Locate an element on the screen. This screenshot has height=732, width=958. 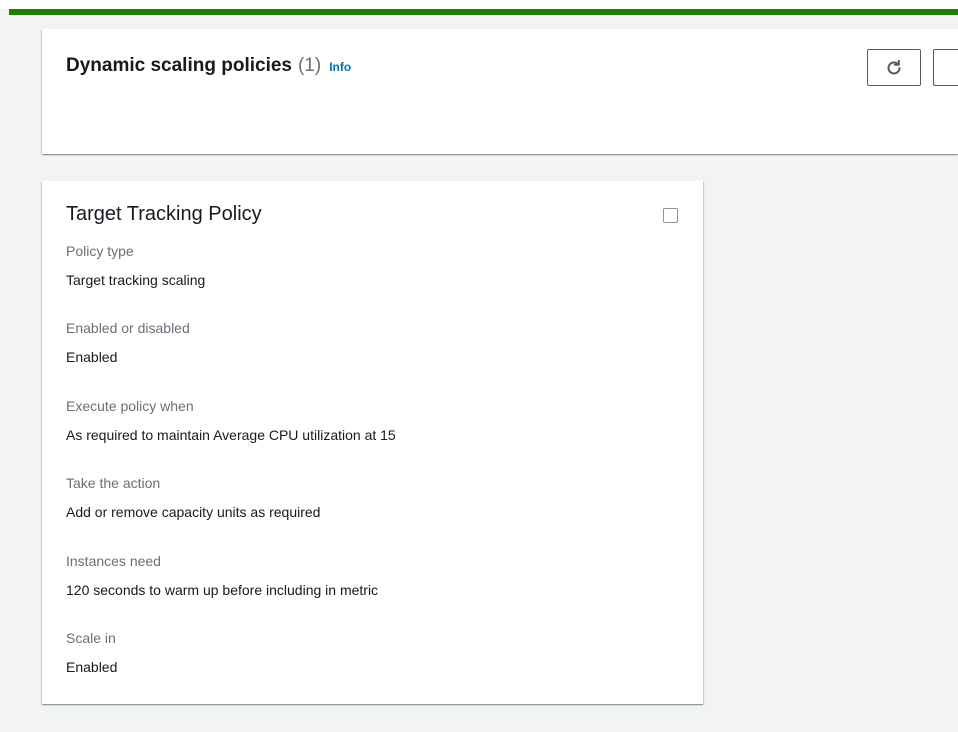
field-label: Execute policy when is located at coordinates (130, 406).